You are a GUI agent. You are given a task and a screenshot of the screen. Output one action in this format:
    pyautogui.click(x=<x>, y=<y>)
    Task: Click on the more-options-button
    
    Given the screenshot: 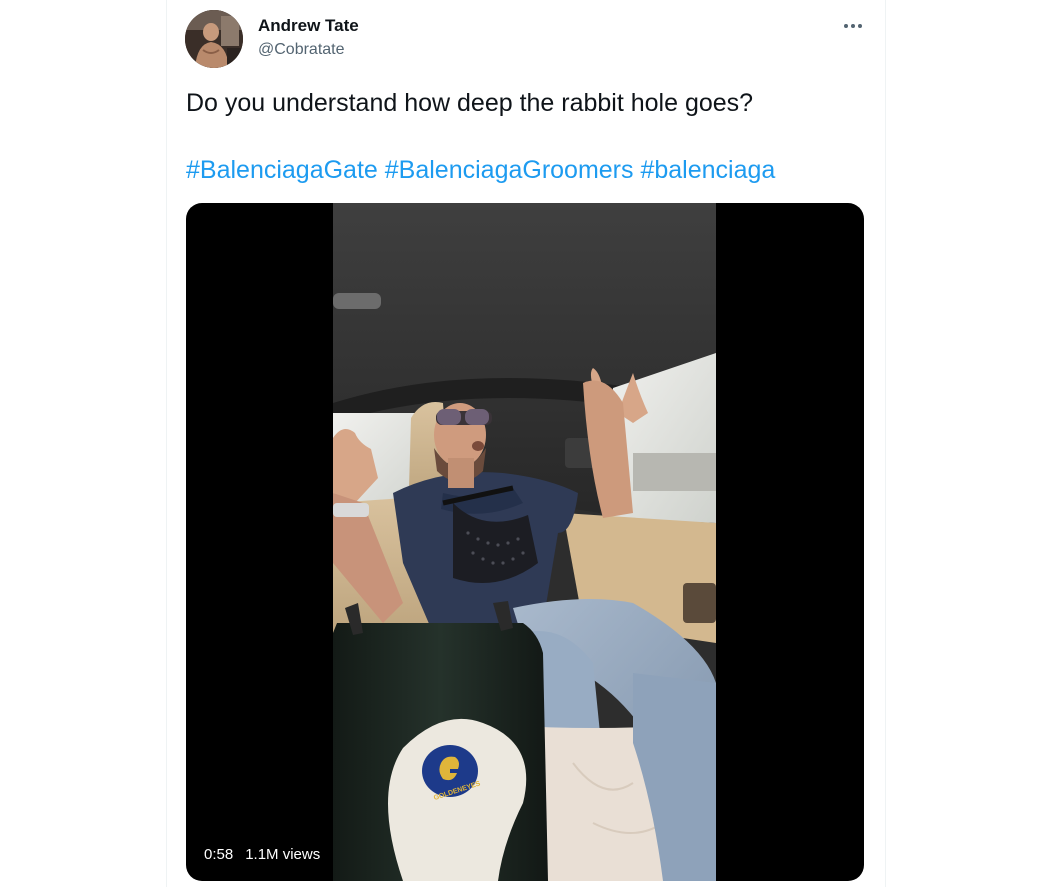 What is the action you would take?
    pyautogui.click(x=853, y=26)
    